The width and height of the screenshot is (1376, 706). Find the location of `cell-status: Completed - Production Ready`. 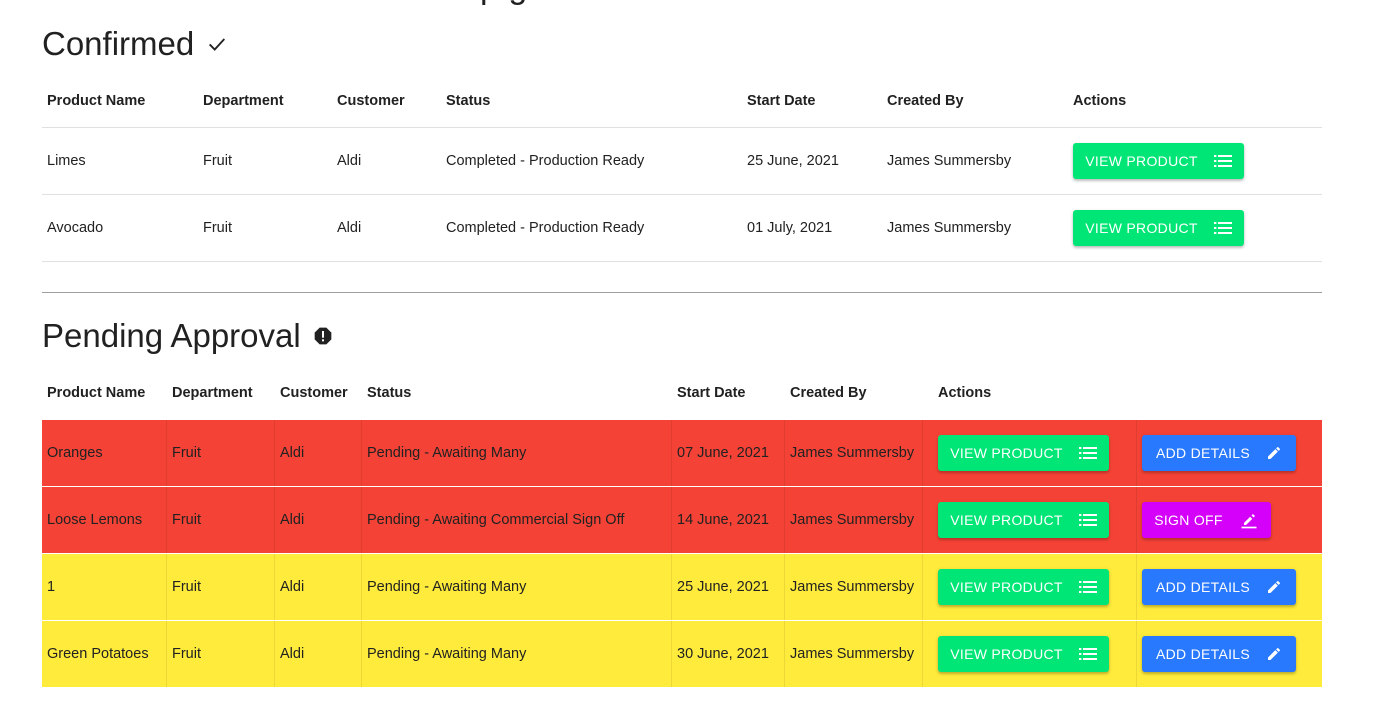

cell-status: Completed - Production Ready is located at coordinates (545, 228).